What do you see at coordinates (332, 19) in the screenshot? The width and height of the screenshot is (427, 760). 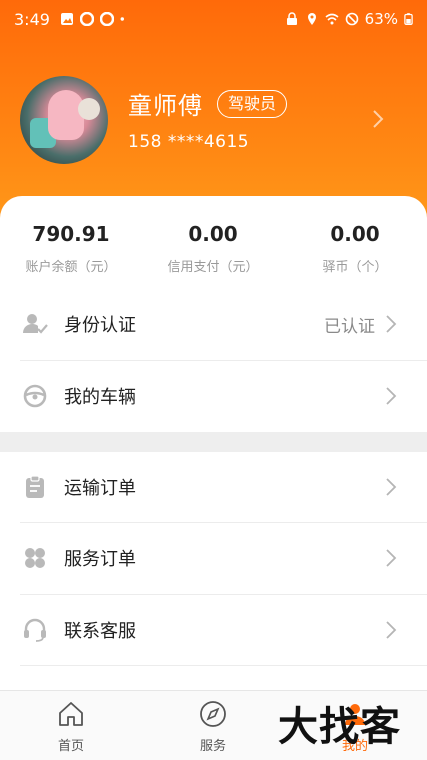 I see `wifi-icon` at bounding box center [332, 19].